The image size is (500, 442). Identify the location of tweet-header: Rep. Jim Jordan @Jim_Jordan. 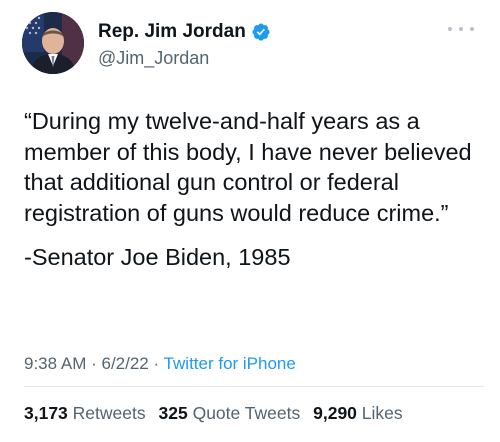
(250, 44).